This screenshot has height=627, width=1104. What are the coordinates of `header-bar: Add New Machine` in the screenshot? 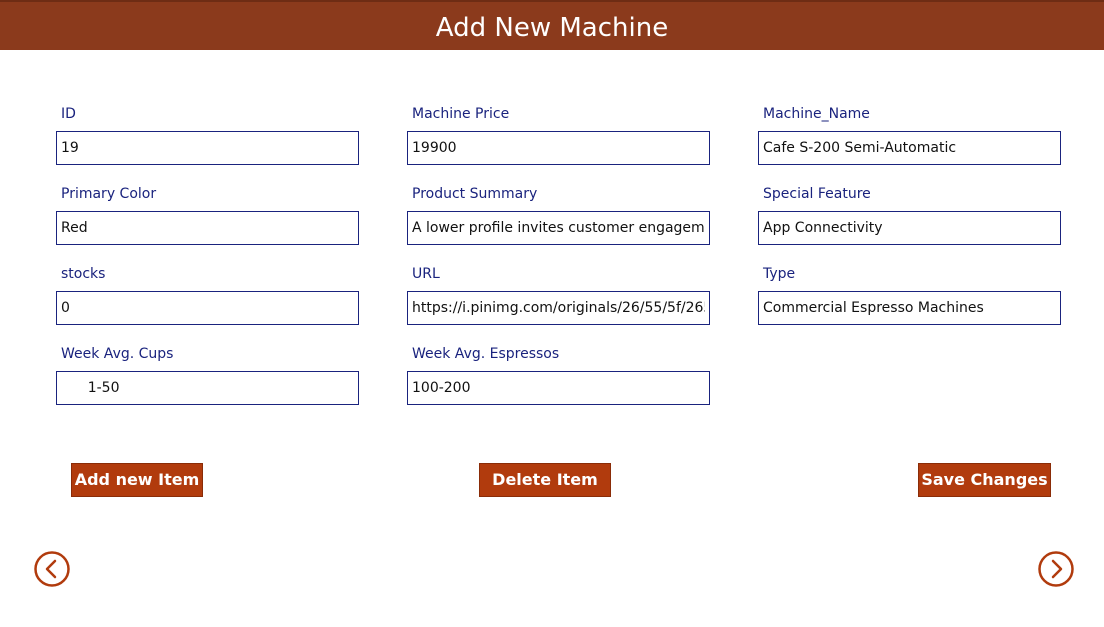 It's located at (552, 25).